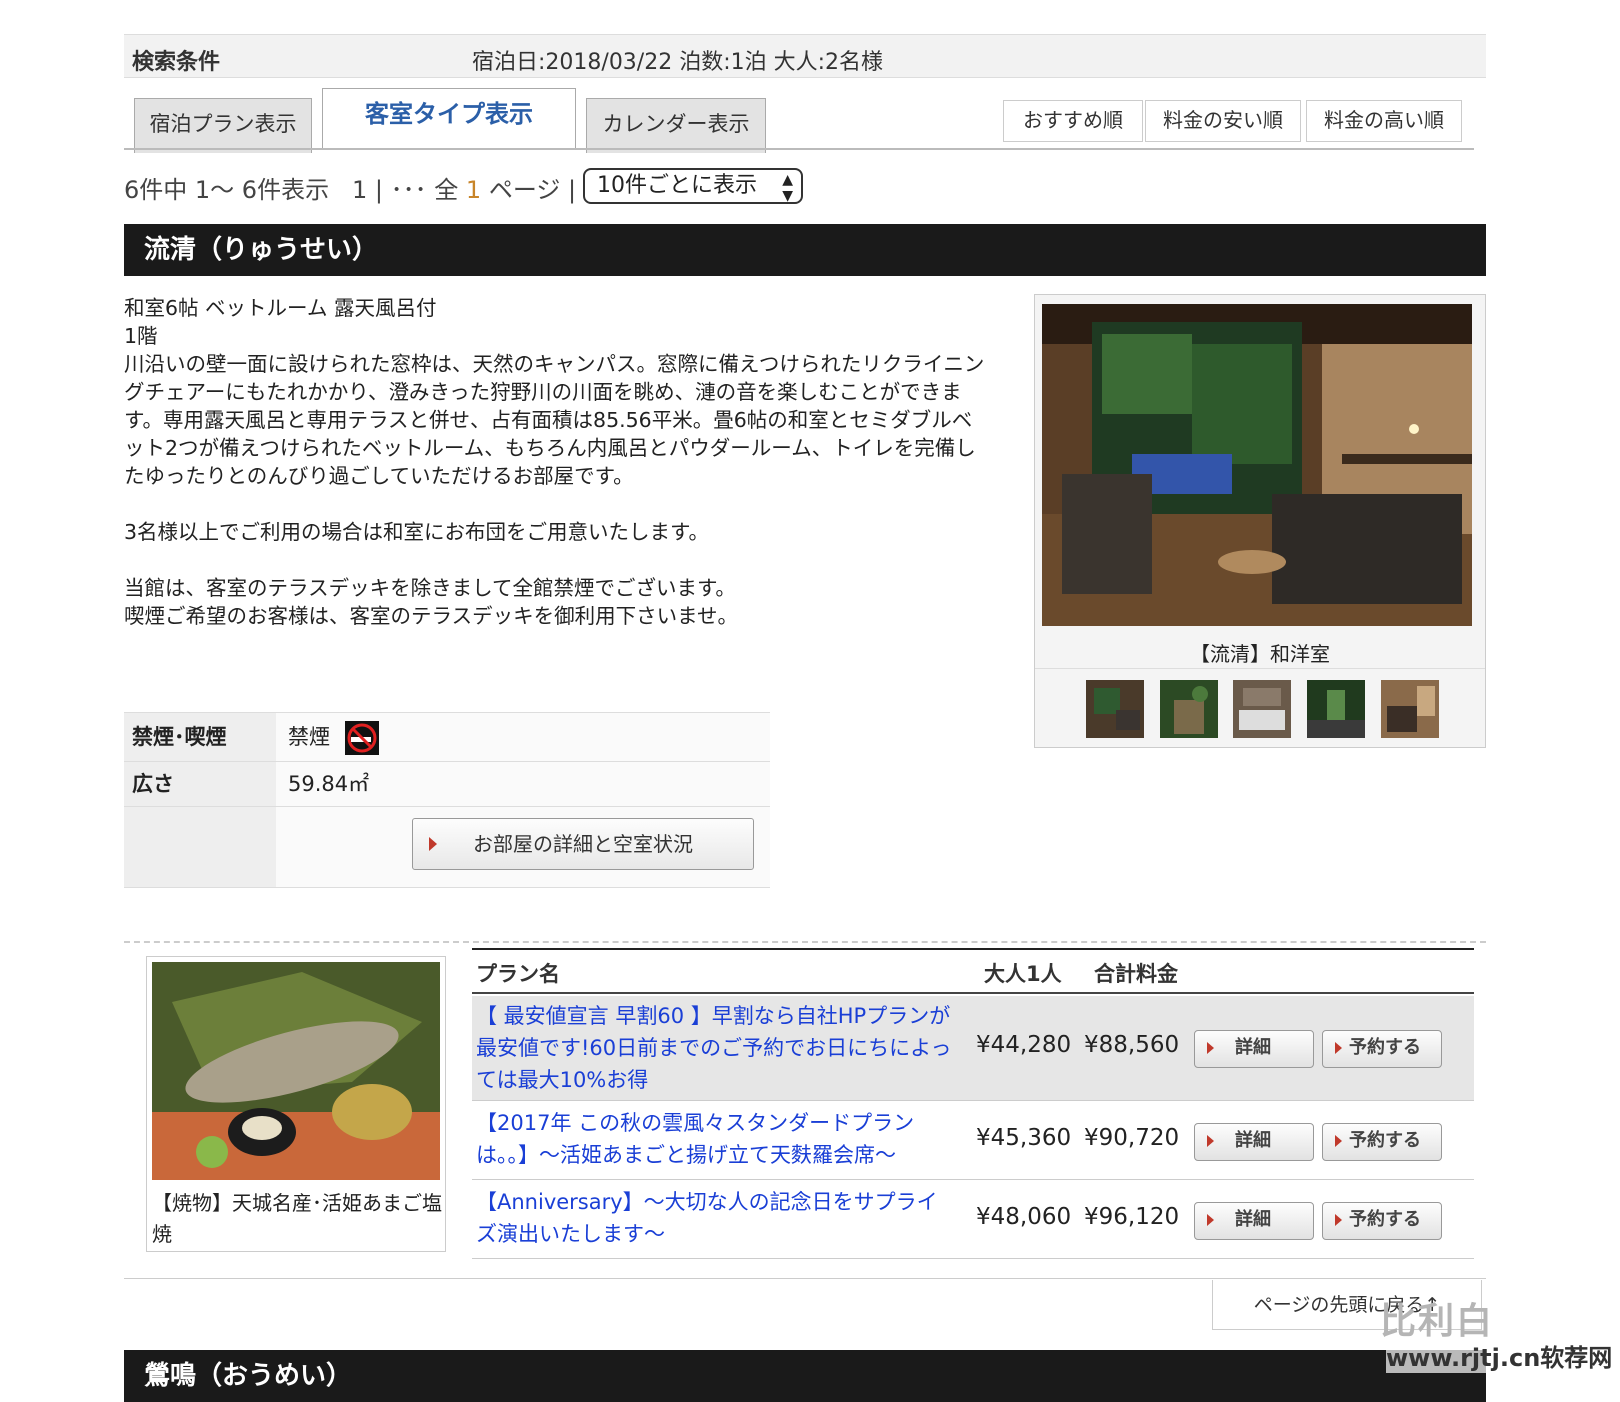 The width and height of the screenshot is (1620, 1402). Describe the element at coordinates (1260, 654) in the screenshot. I see `room-photo-caption: 【流清】和洋室` at that location.